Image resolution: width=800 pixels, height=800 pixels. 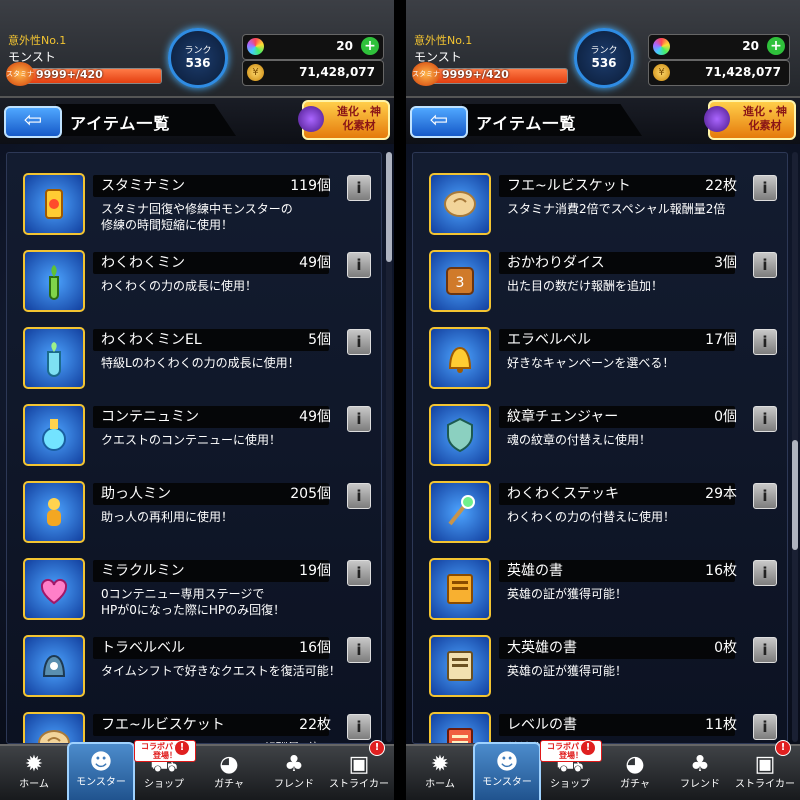 I want to click on list-item: トラベルベル 16個 i タイムシフトで好きなクエストを復活可能！, so click(x=194, y=660).